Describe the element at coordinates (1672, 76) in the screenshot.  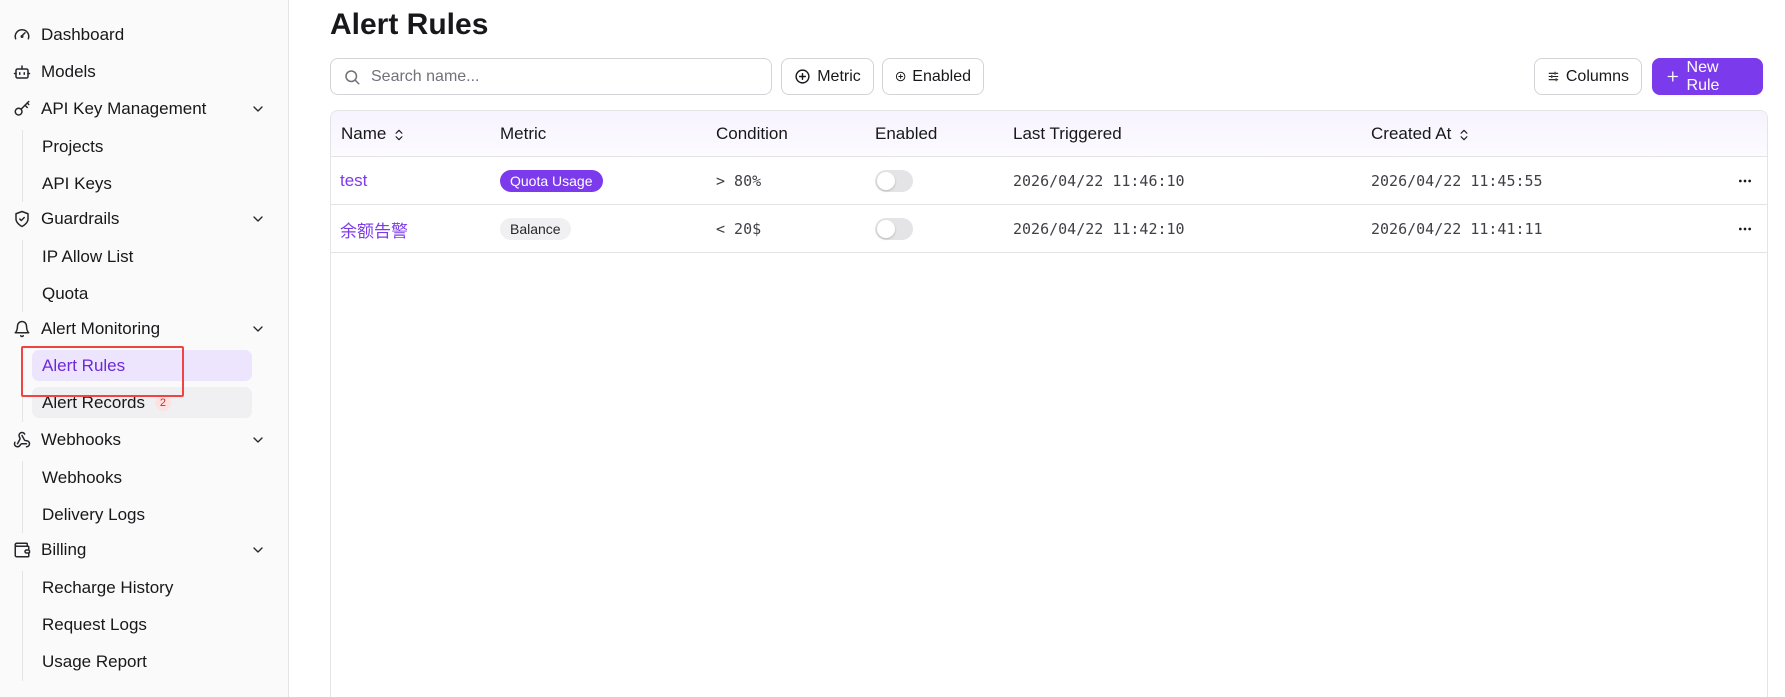
I see `plus-icon` at that location.